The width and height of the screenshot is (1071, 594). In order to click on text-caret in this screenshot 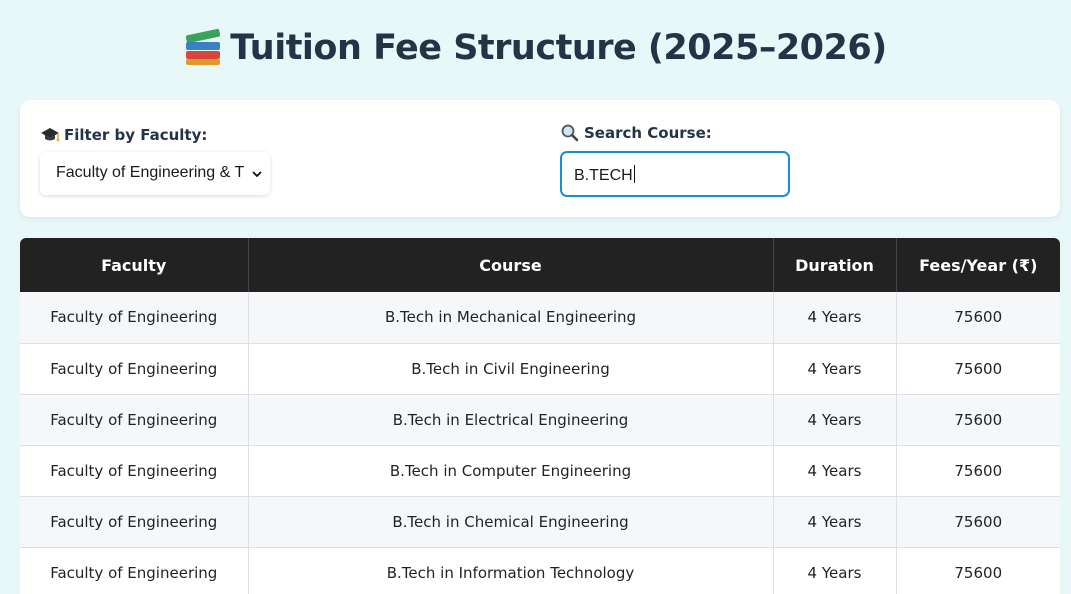, I will do `click(634, 174)`.